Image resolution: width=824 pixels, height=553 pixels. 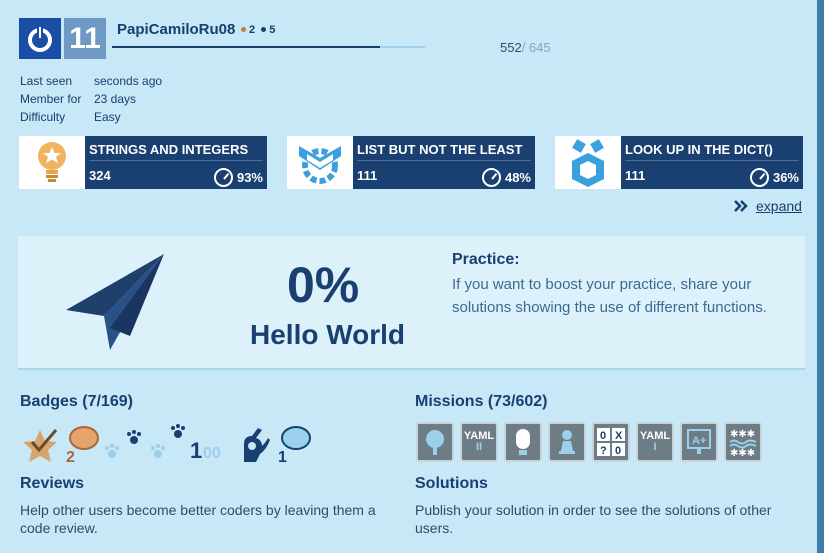 I want to click on info-row: Member for 23 days, so click(x=78, y=99).